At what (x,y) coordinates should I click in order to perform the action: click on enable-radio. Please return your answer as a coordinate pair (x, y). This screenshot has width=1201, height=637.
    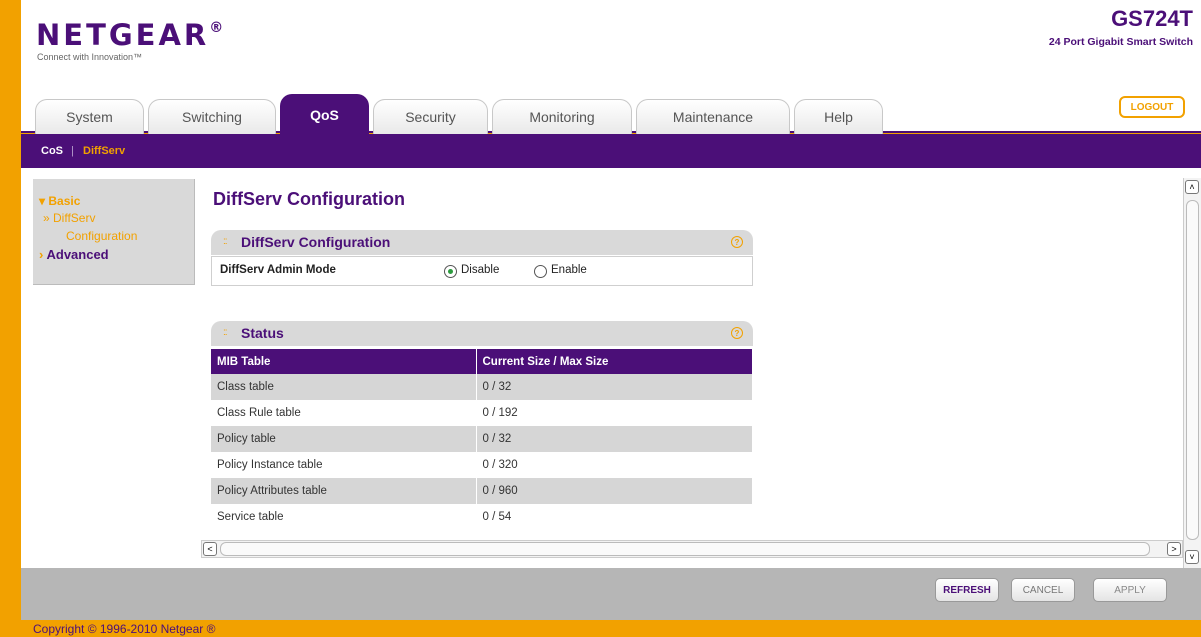
    Looking at the image, I should click on (540, 271).